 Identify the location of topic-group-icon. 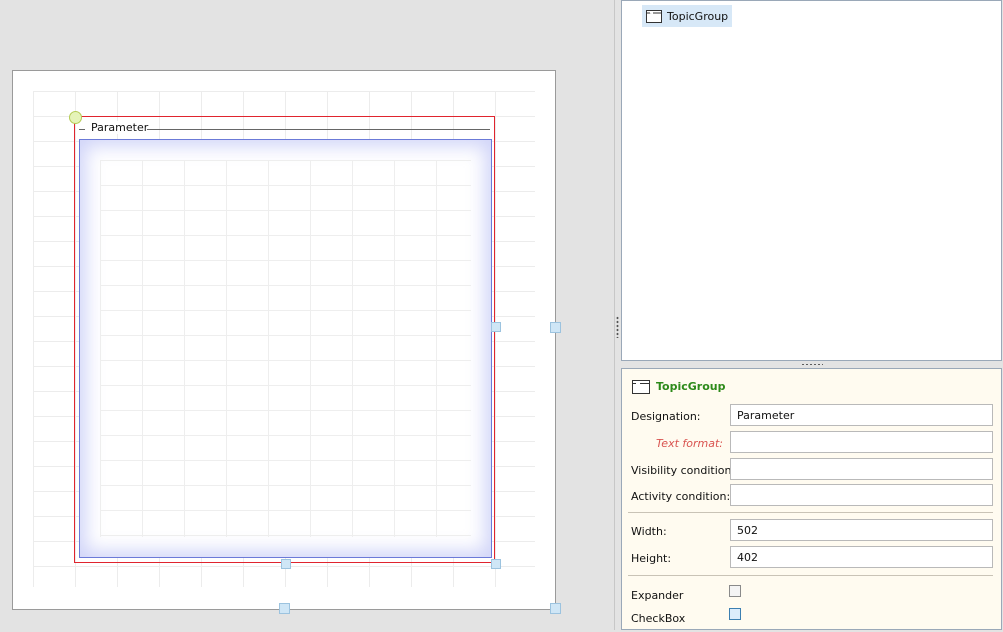
(641, 387).